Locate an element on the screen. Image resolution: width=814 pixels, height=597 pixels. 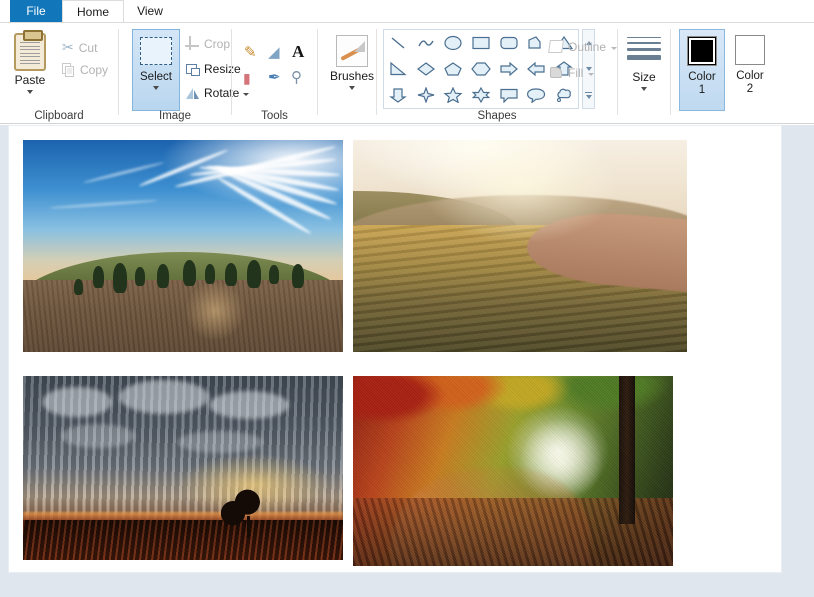
select-label: Select is located at coordinates (156, 77).